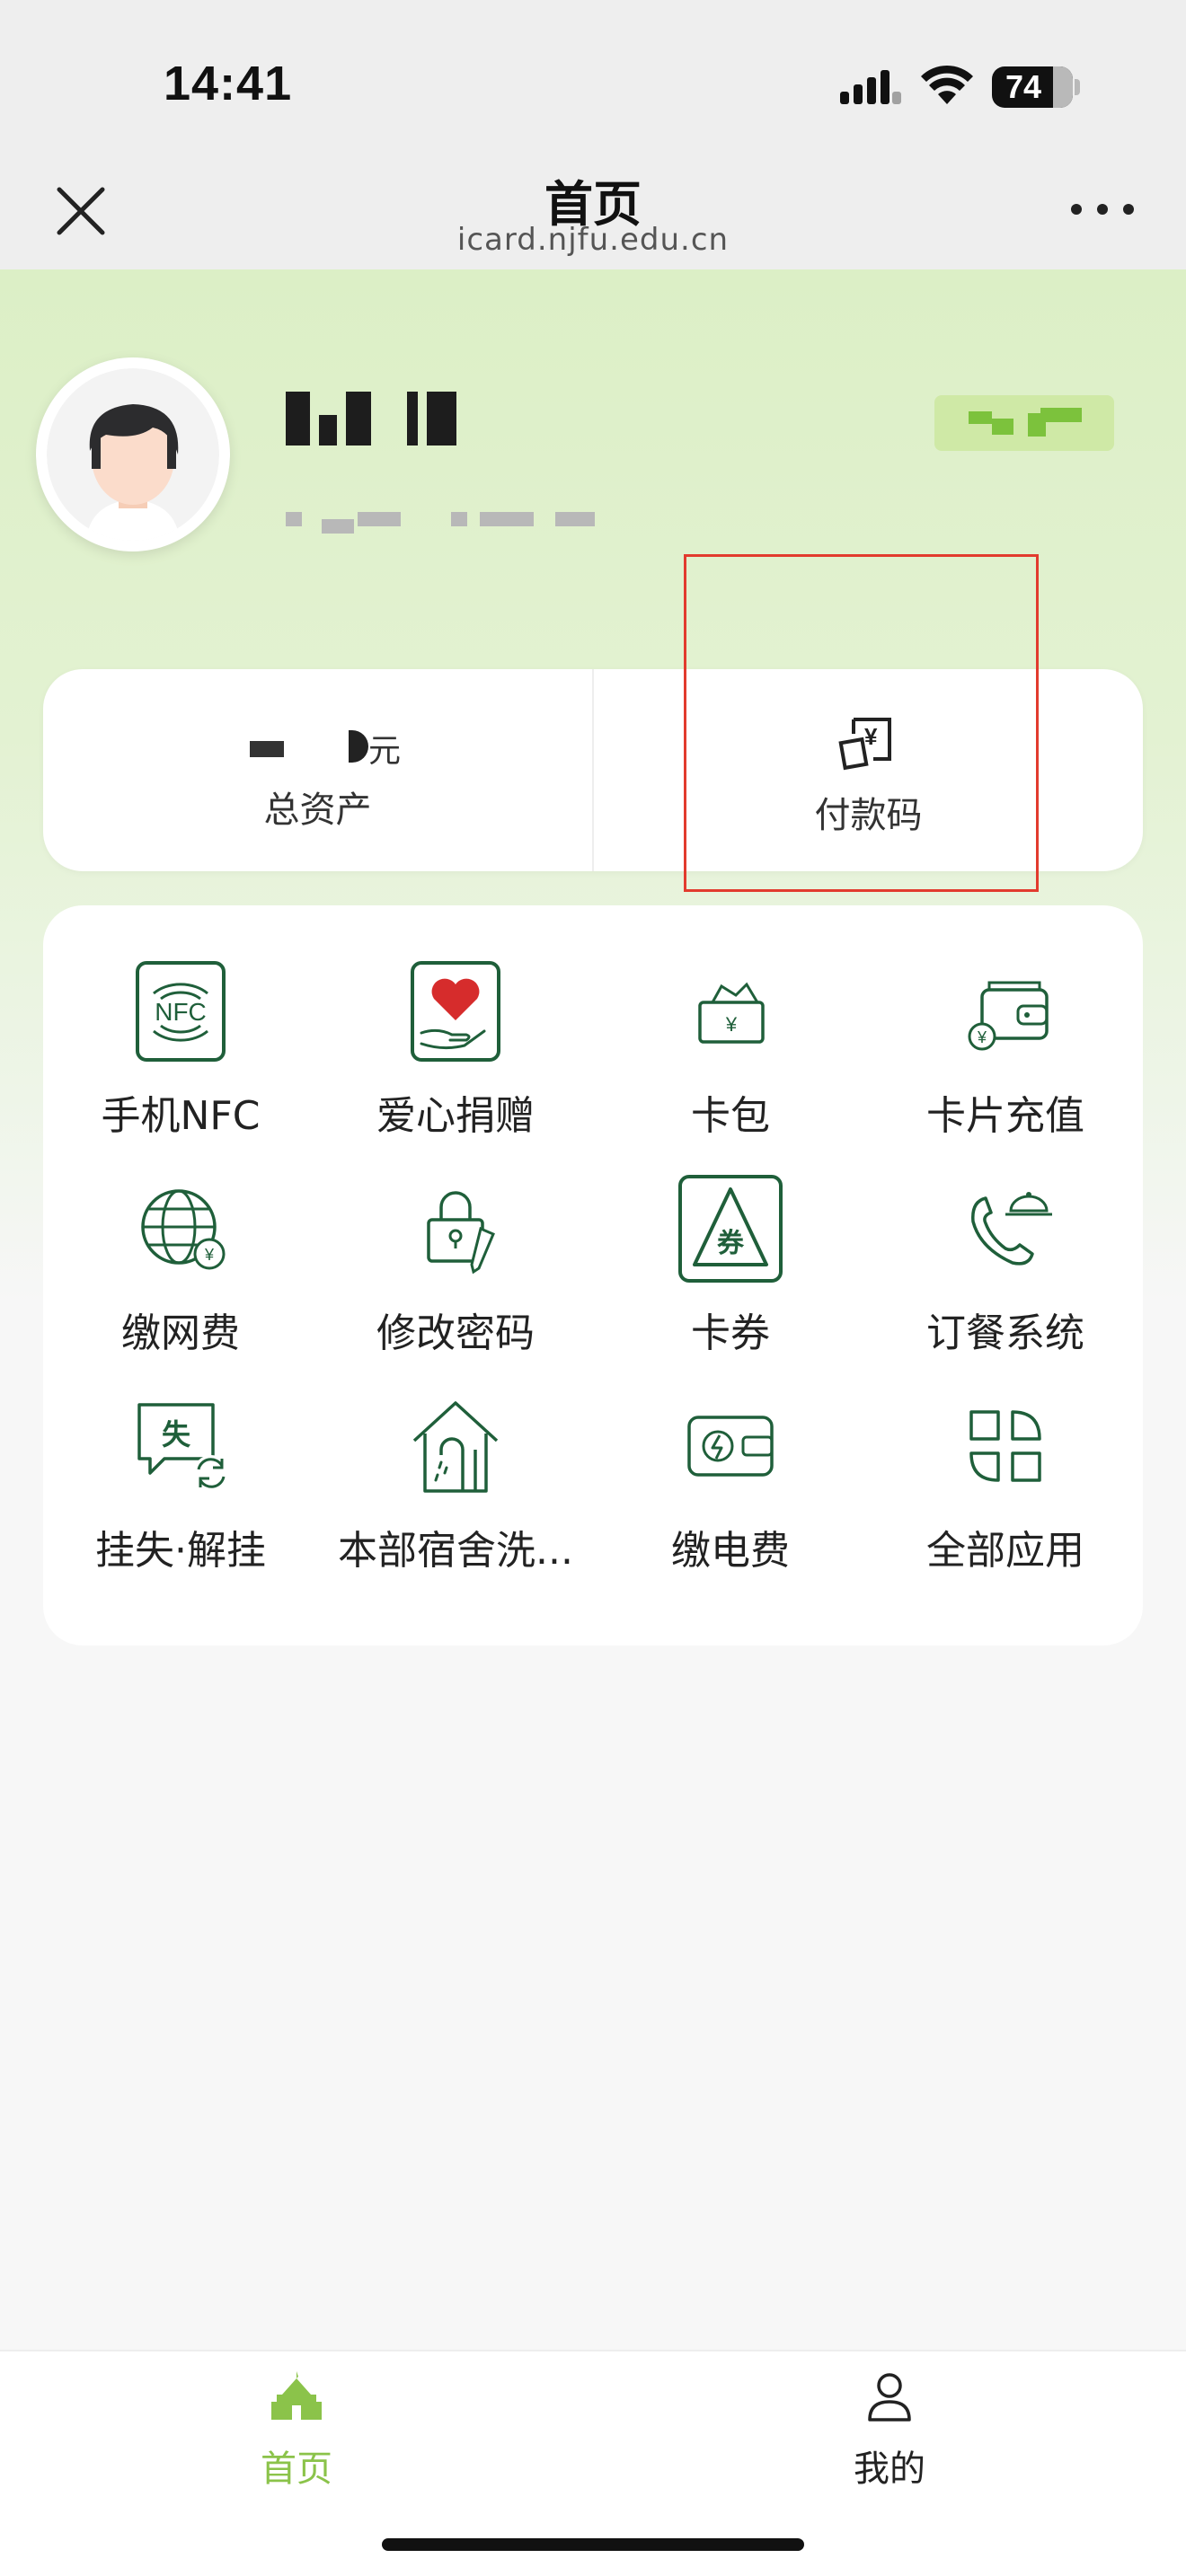  Describe the element at coordinates (593, 74) in the screenshot. I see `status-bar: 14:41 74` at that location.